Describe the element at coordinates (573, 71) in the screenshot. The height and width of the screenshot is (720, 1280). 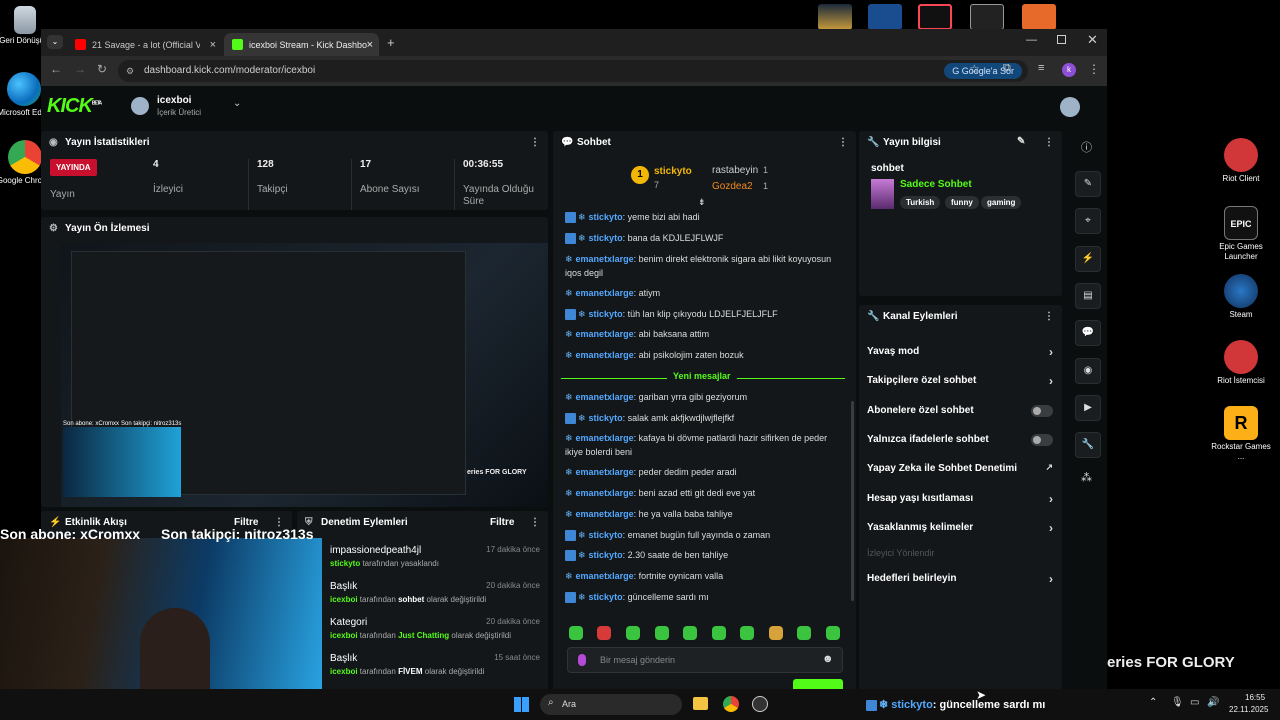
I see `url-field: ⚙ dashboard.kick.com/moderator/icexboi` at that location.